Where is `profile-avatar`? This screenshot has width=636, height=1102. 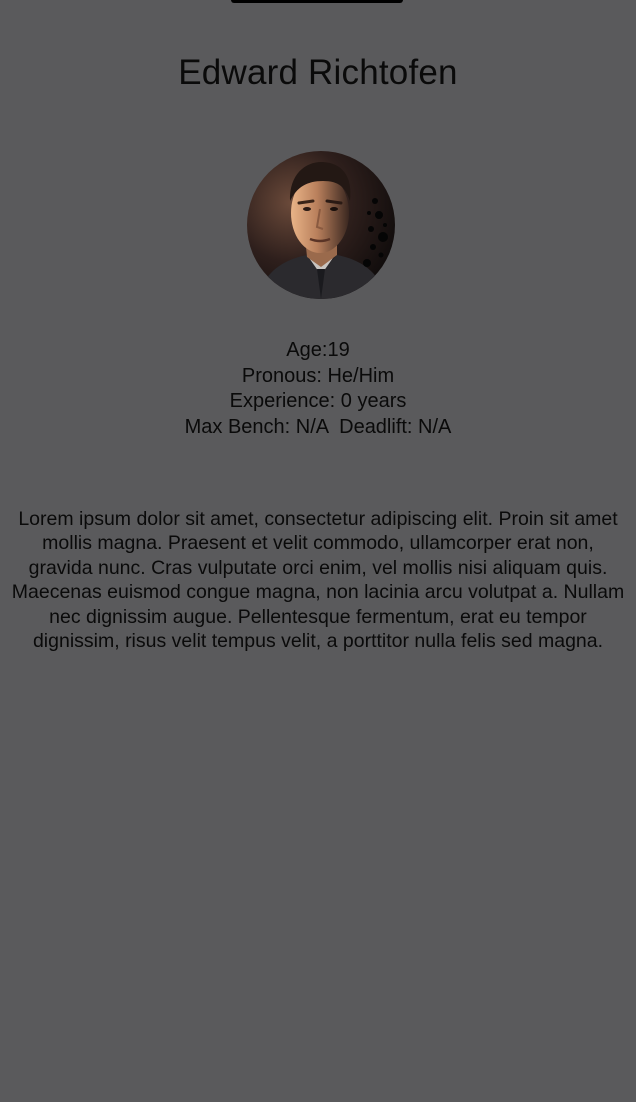 profile-avatar is located at coordinates (321, 225).